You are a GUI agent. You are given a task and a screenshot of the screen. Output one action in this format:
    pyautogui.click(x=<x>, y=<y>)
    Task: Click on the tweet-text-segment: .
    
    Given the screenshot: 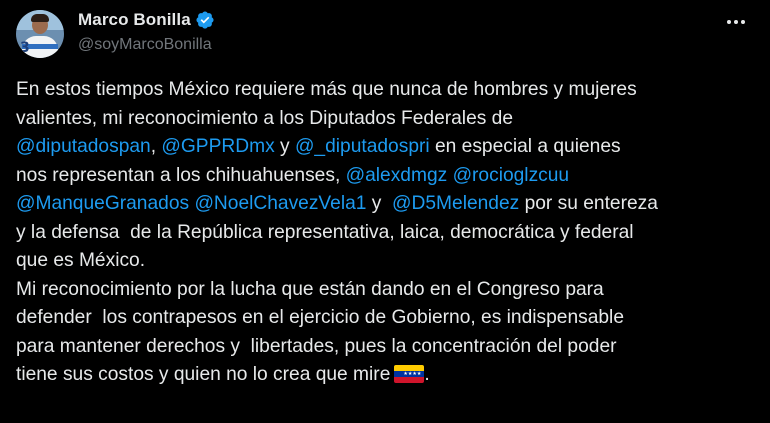 What is the action you would take?
    pyautogui.click(x=427, y=374)
    